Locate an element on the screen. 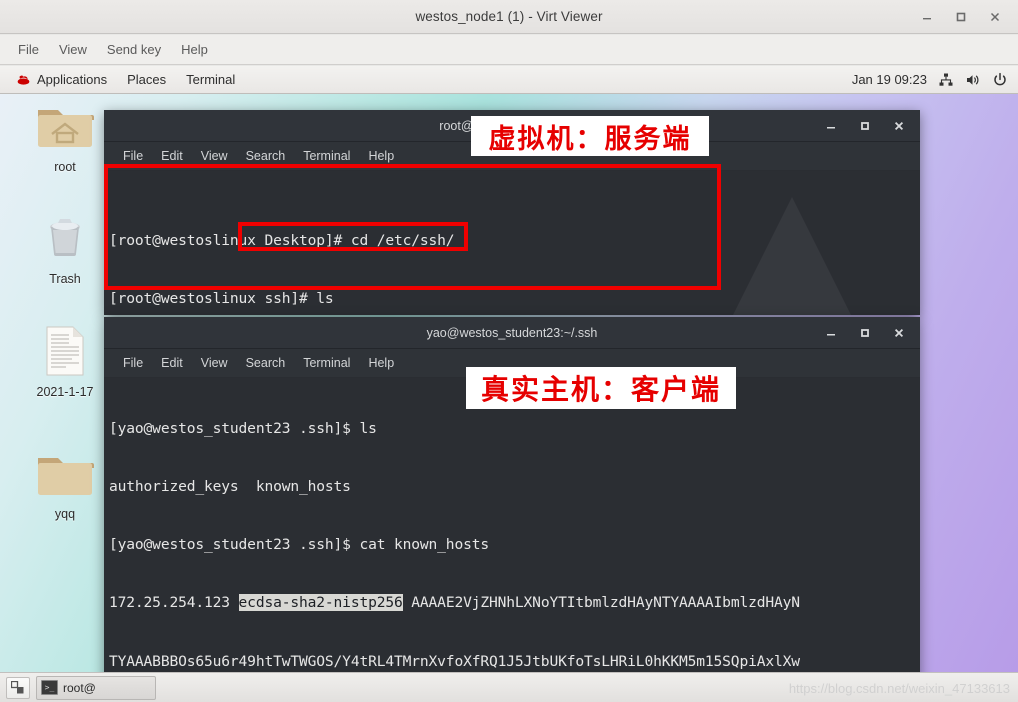  menu-send-key: Send key is located at coordinates (134, 49).